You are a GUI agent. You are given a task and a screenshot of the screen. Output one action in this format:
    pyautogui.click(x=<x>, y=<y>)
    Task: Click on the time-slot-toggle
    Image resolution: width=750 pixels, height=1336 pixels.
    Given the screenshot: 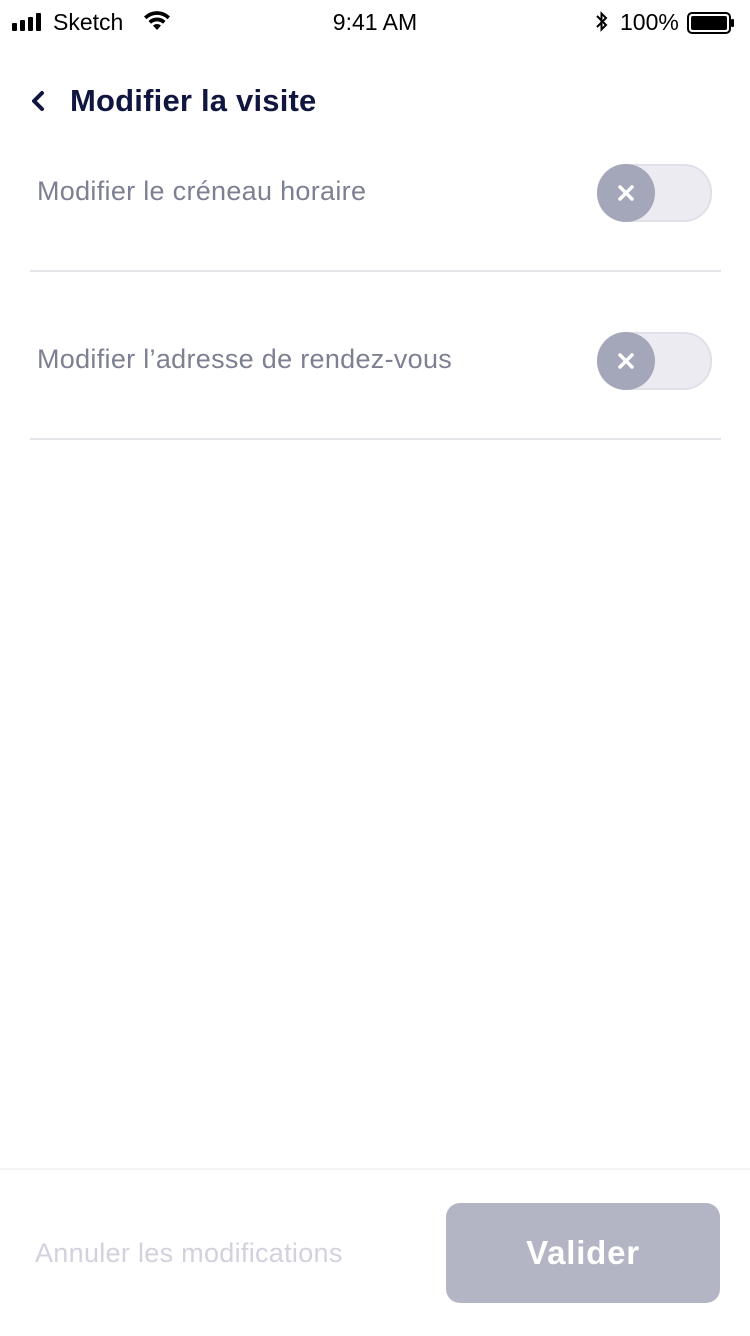 What is the action you would take?
    pyautogui.click(x=654, y=193)
    